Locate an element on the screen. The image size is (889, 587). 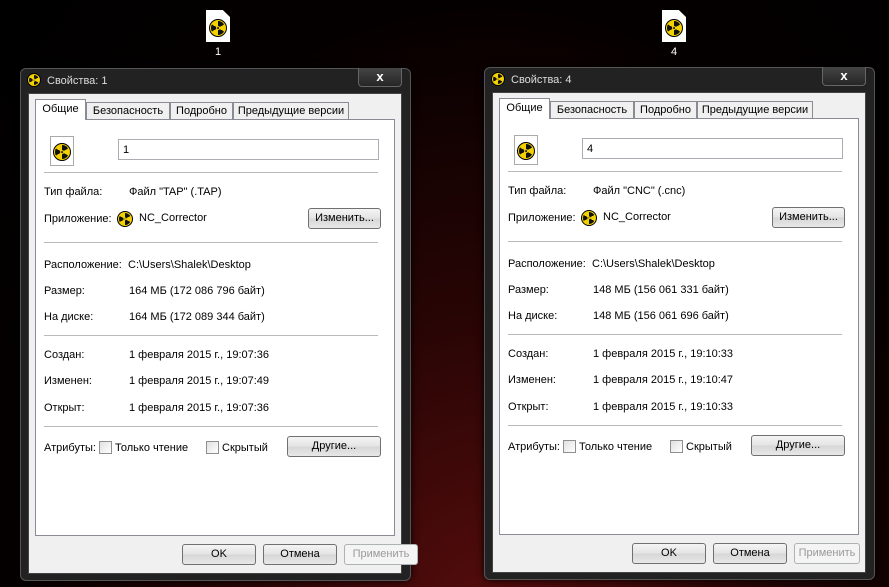
file-type-value: Файл "TAP" (.TAP) is located at coordinates (175, 192).